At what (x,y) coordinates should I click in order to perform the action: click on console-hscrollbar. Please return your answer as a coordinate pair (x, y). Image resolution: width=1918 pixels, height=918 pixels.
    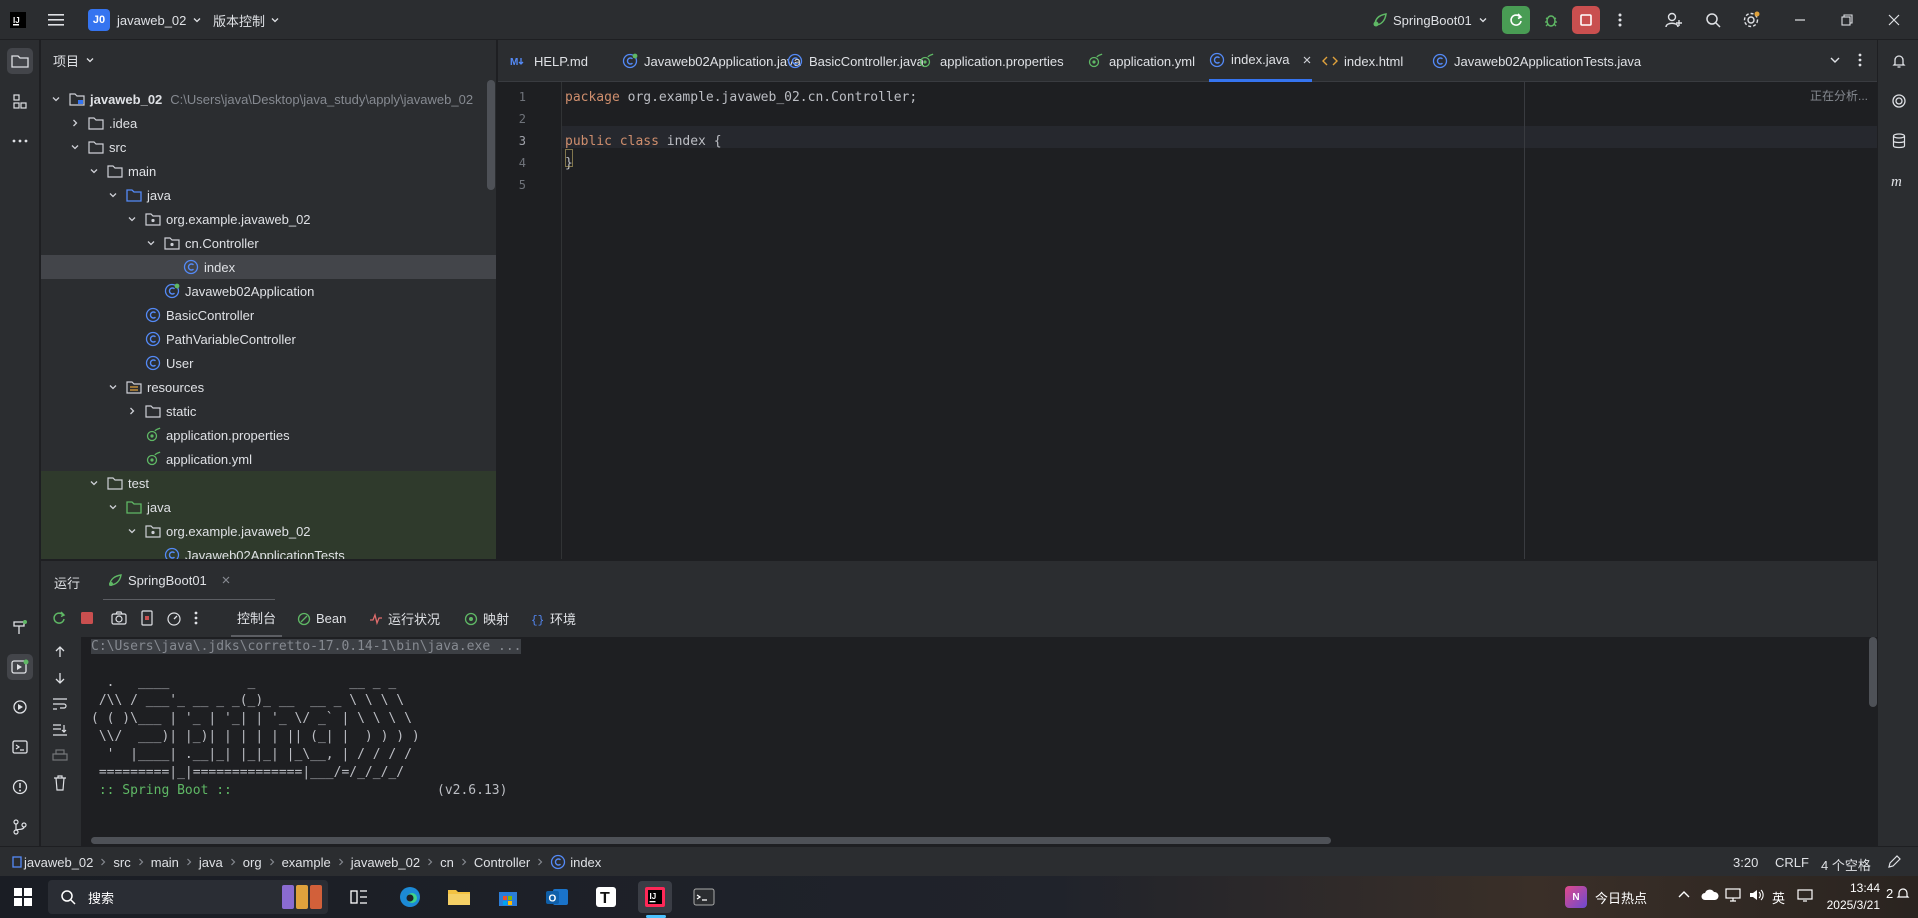
    Looking at the image, I should click on (711, 840).